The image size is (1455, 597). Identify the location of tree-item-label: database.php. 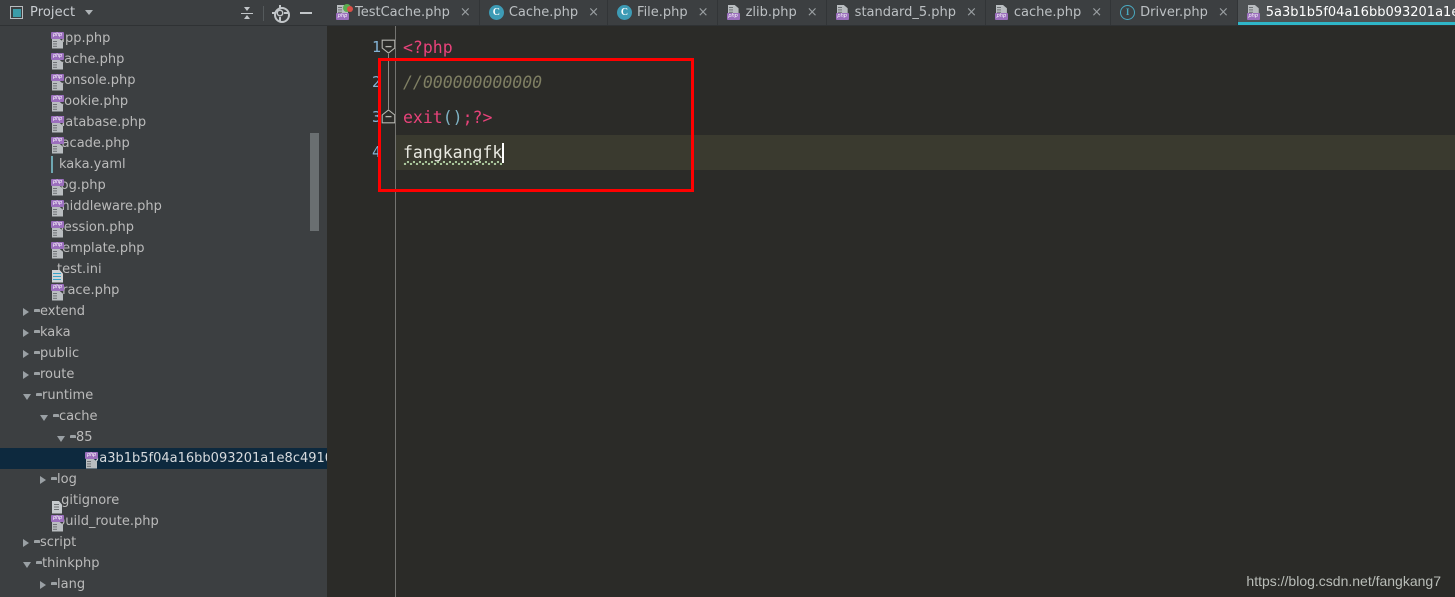
(102, 122).